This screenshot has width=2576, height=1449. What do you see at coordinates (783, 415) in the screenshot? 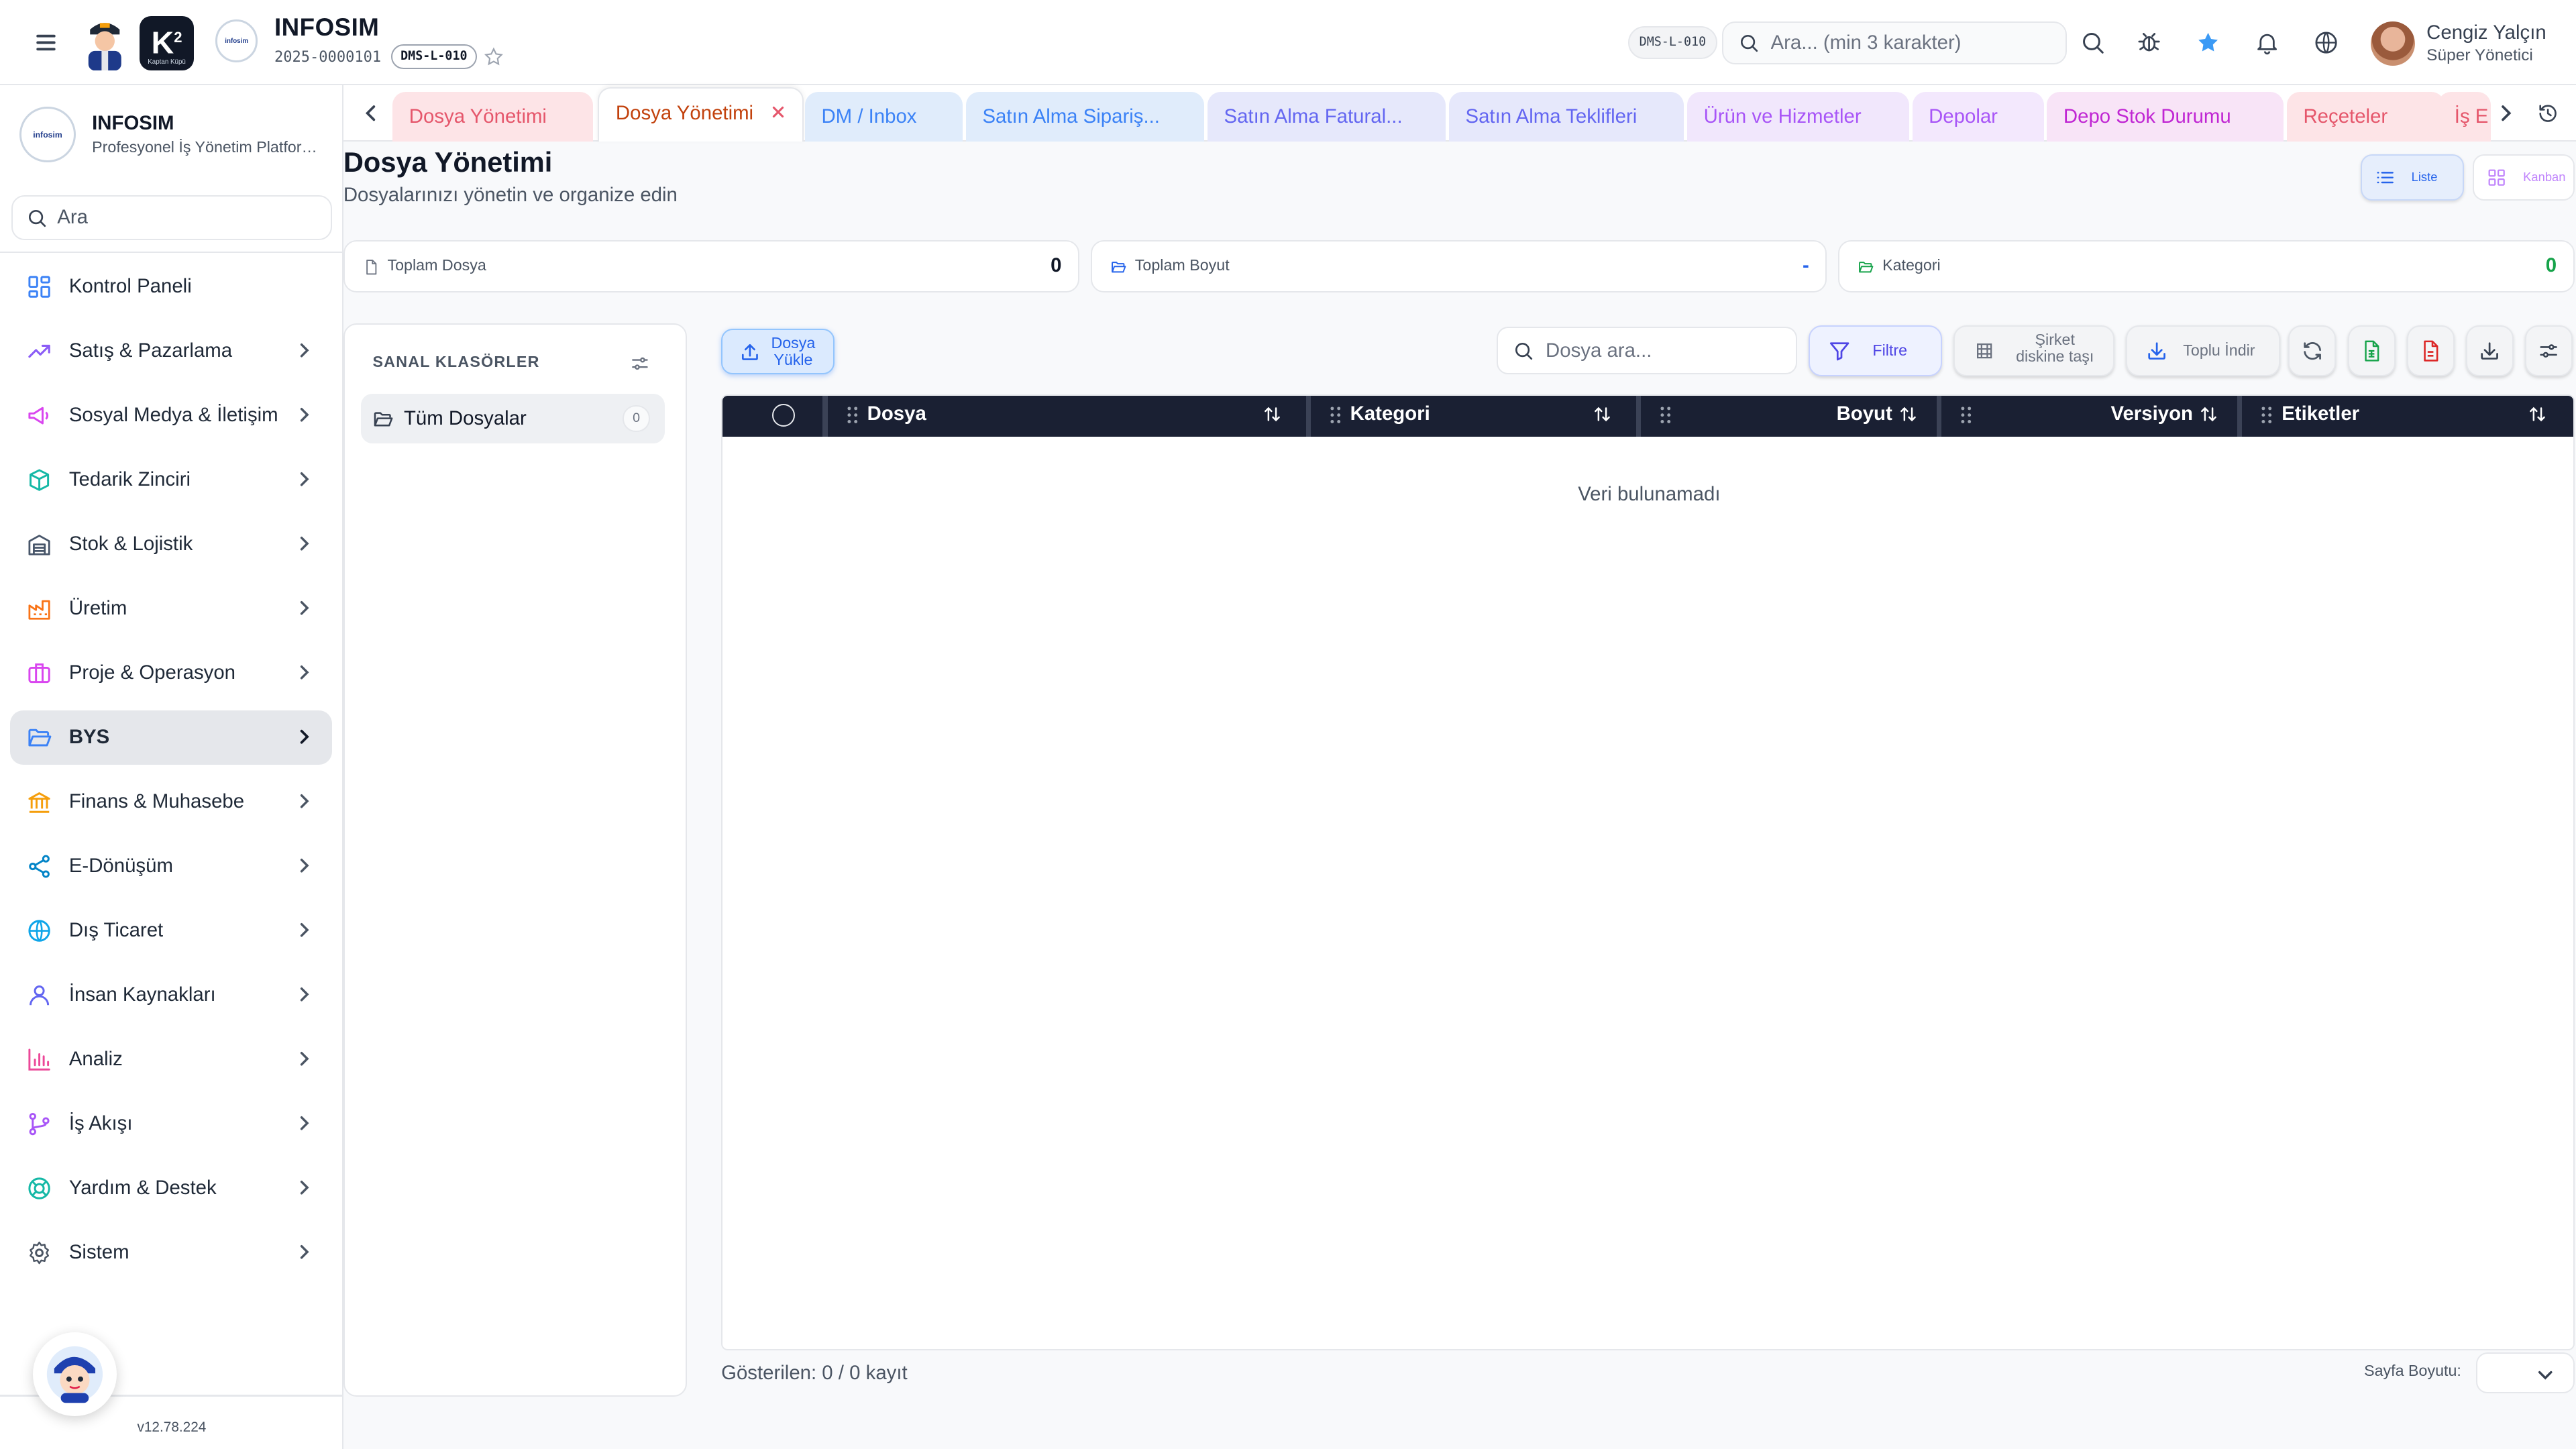
I see `select-all-checkbox` at bounding box center [783, 415].